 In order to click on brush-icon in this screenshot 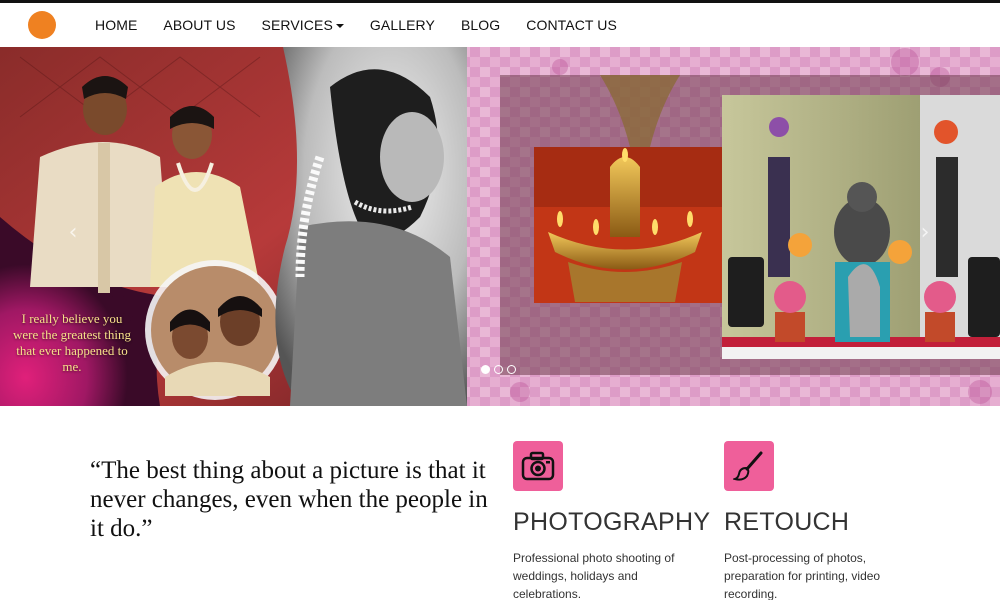, I will do `click(749, 466)`.